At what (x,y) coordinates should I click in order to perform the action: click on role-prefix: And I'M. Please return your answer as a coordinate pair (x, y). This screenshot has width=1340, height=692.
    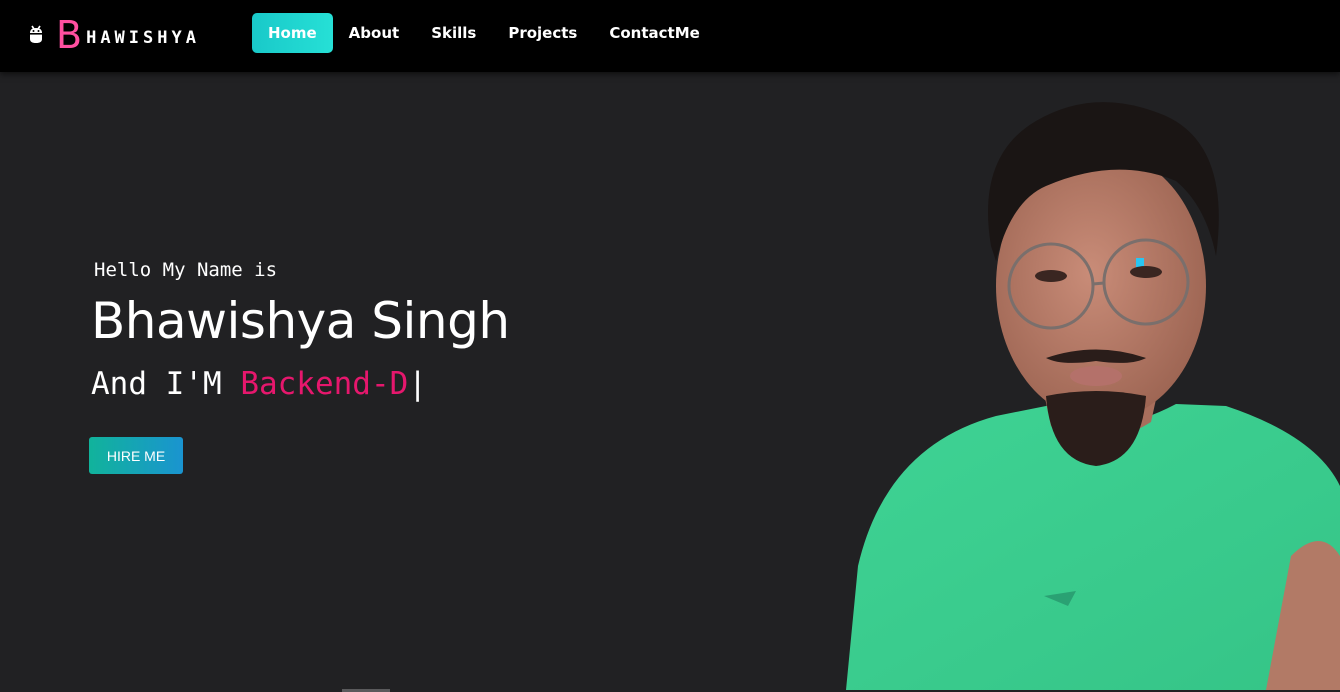
    Looking at the image, I should click on (166, 384).